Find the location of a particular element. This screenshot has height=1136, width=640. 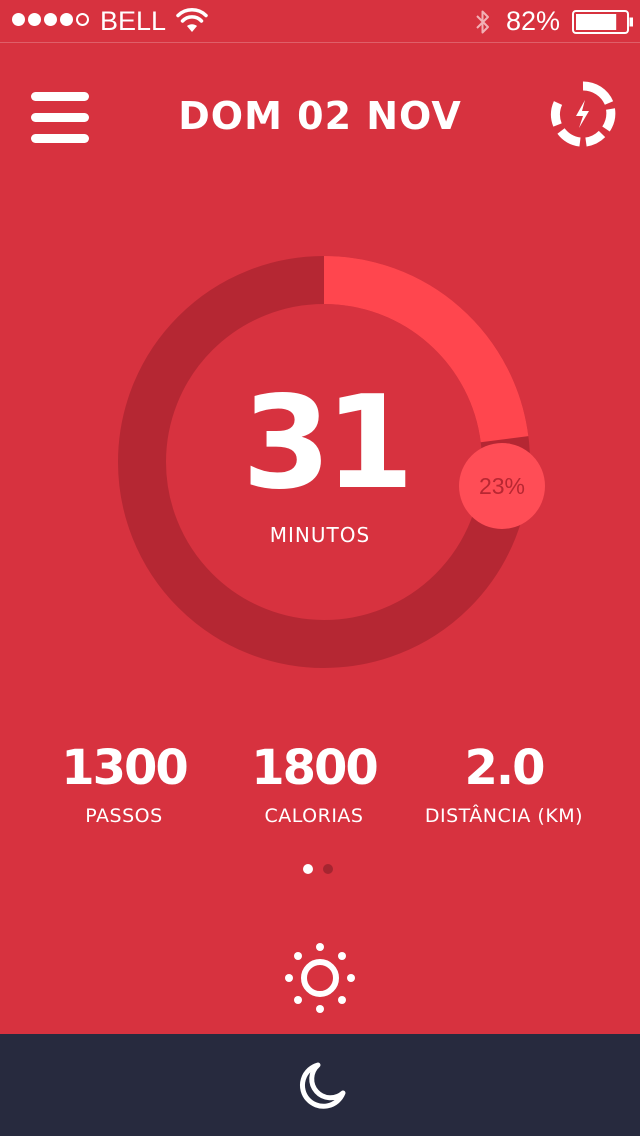

moon-icon is located at coordinates (322, 1086).